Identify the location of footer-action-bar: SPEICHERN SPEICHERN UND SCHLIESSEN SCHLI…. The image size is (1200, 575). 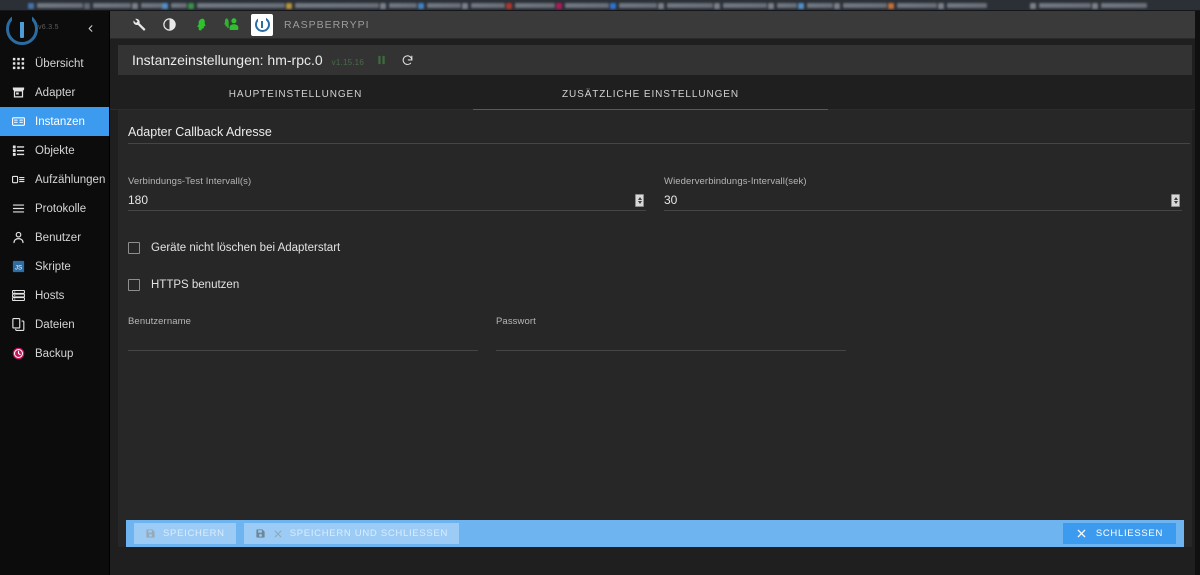
(655, 533).